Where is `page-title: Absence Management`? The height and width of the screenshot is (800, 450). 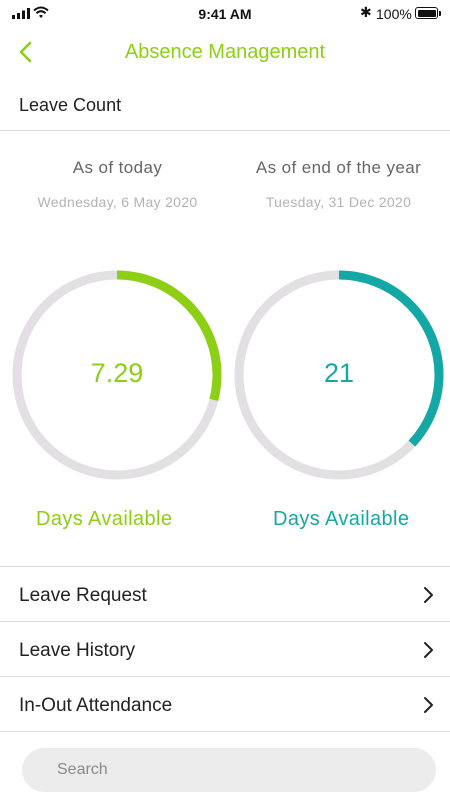 page-title: Absence Management is located at coordinates (225, 52).